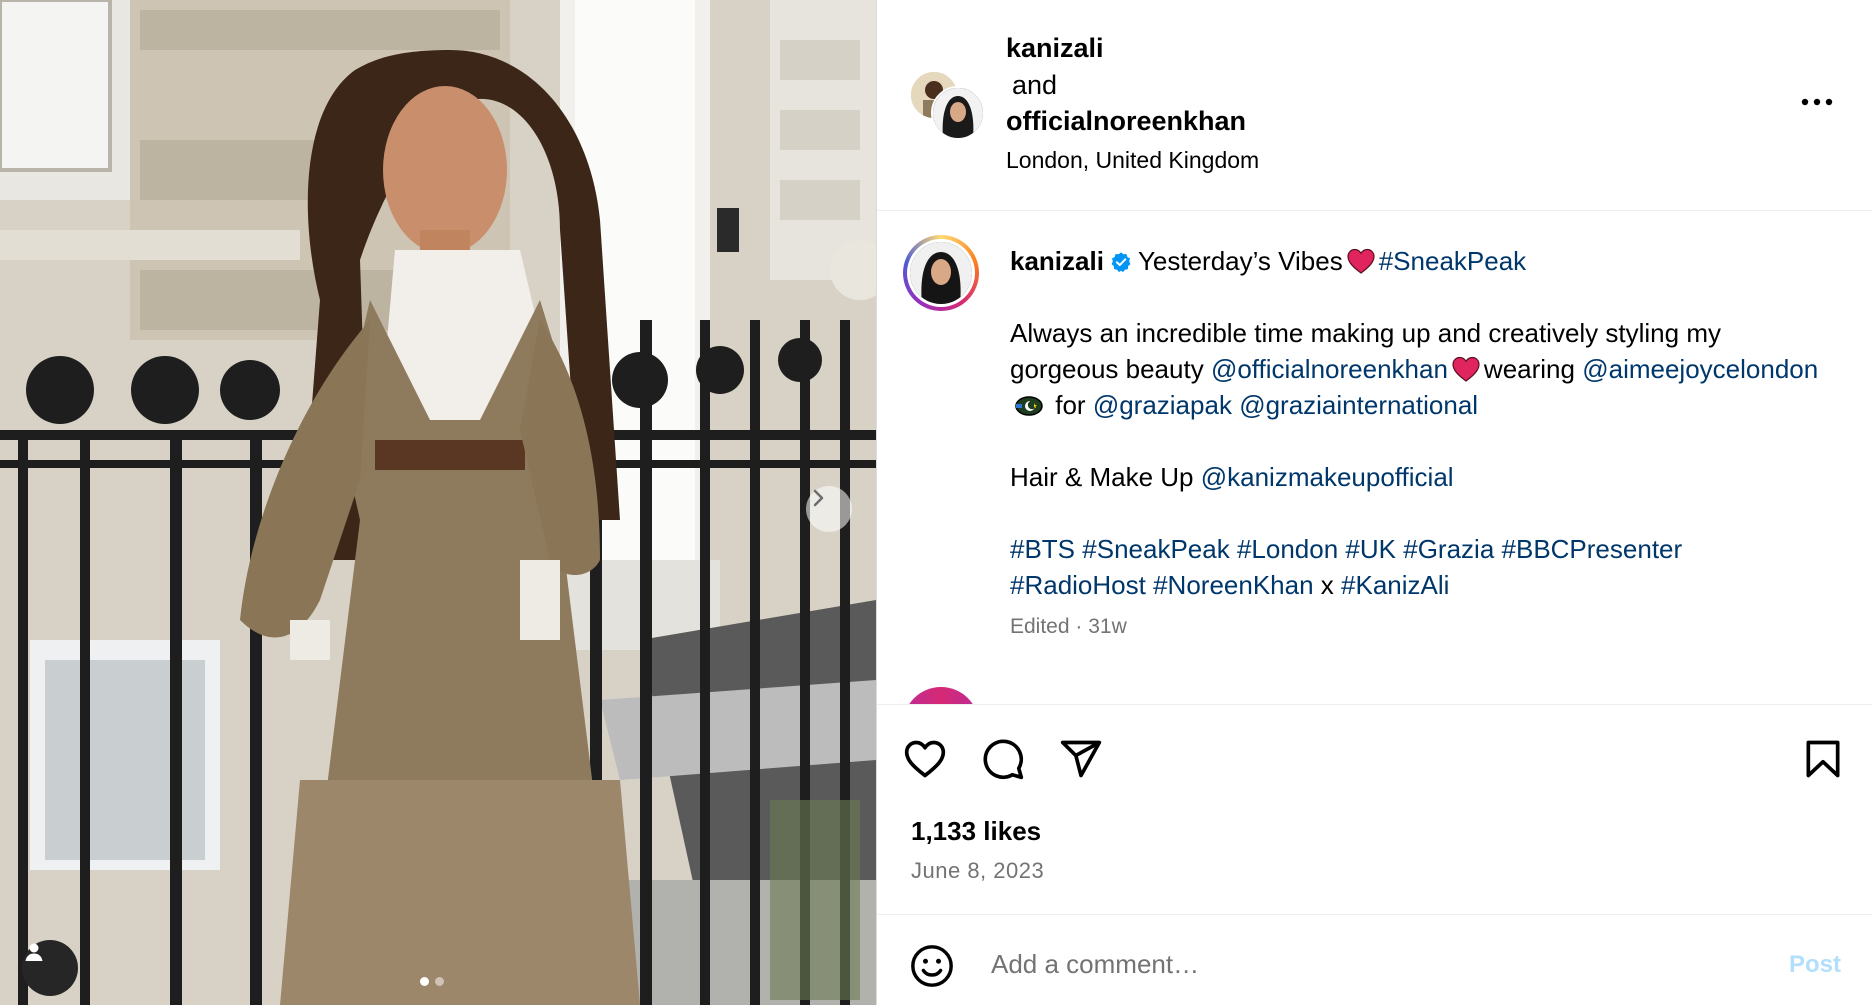 Image resolution: width=1872 pixels, height=1006 pixels. Describe the element at coordinates (976, 831) in the screenshot. I see `likes-count: 1,133 likes` at that location.